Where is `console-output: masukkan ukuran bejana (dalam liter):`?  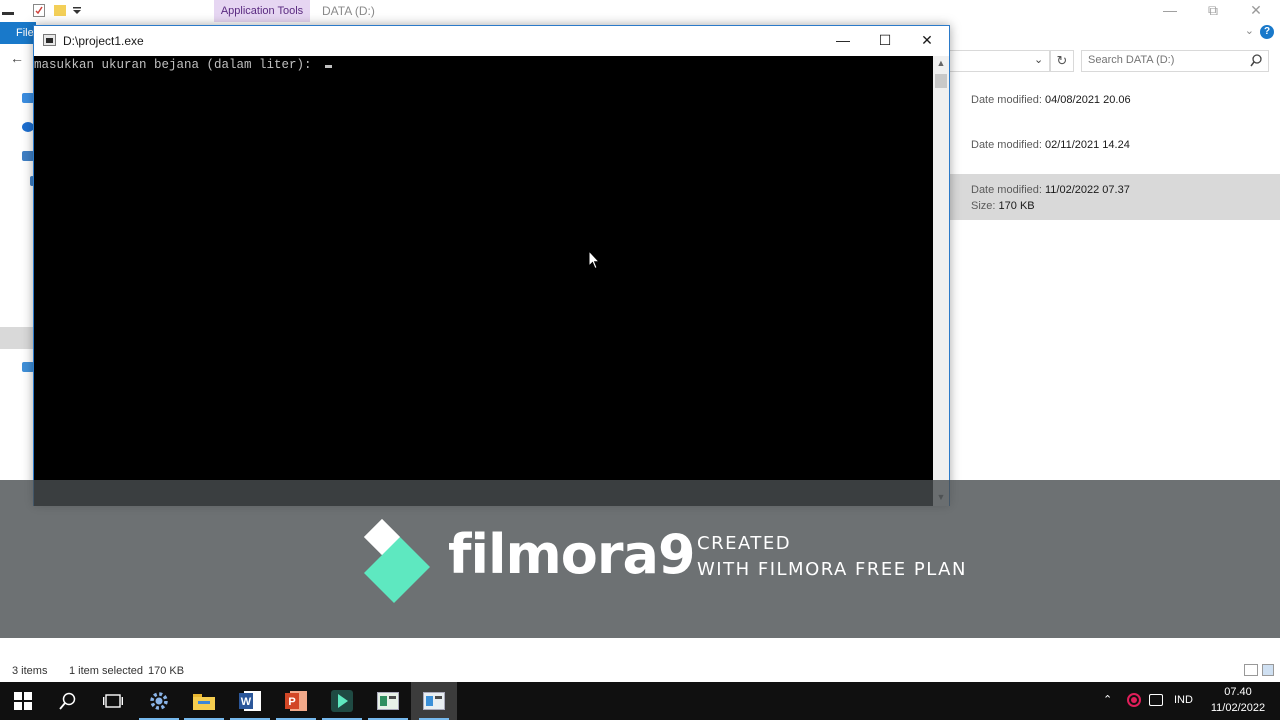 console-output: masukkan ukuran bejana (dalam liter): is located at coordinates (183, 65).